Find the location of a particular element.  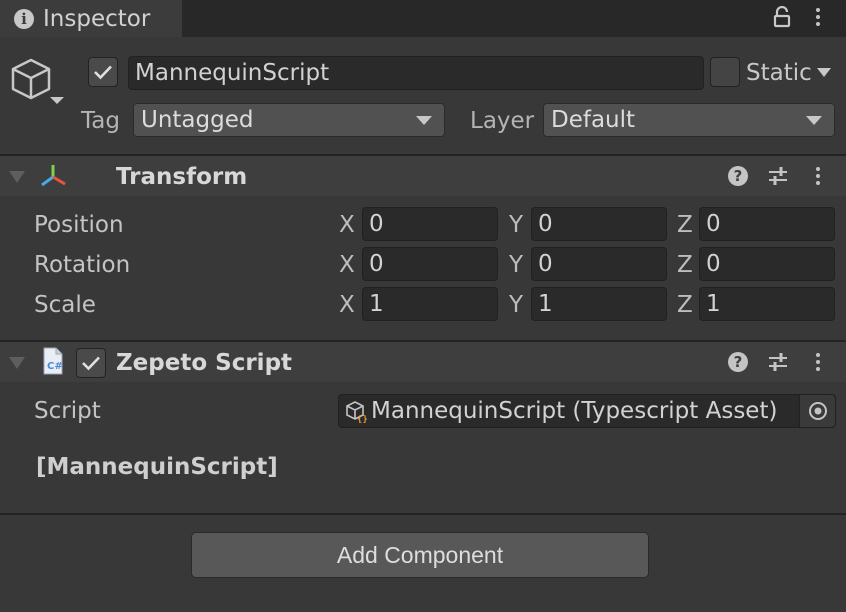

tag-value: Untagged is located at coordinates (197, 120).